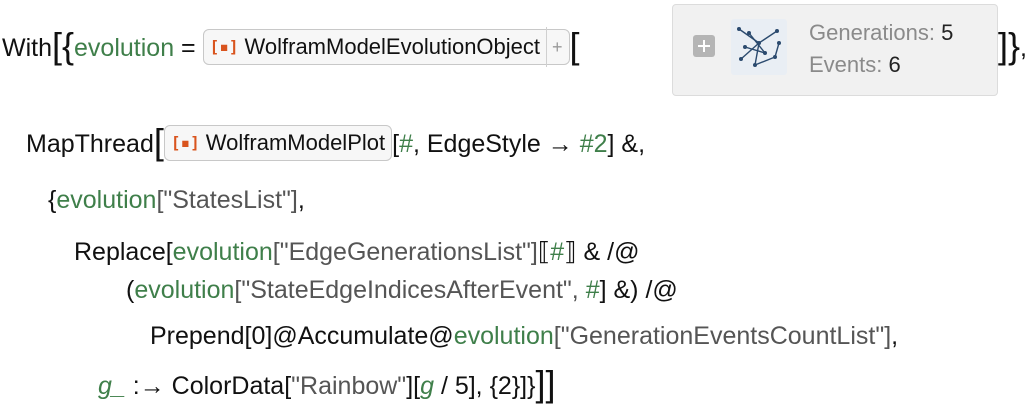 The width and height of the screenshot is (1030, 414). Describe the element at coordinates (349, 386) in the screenshot. I see `rainbow-string: "Rainbow"` at that location.